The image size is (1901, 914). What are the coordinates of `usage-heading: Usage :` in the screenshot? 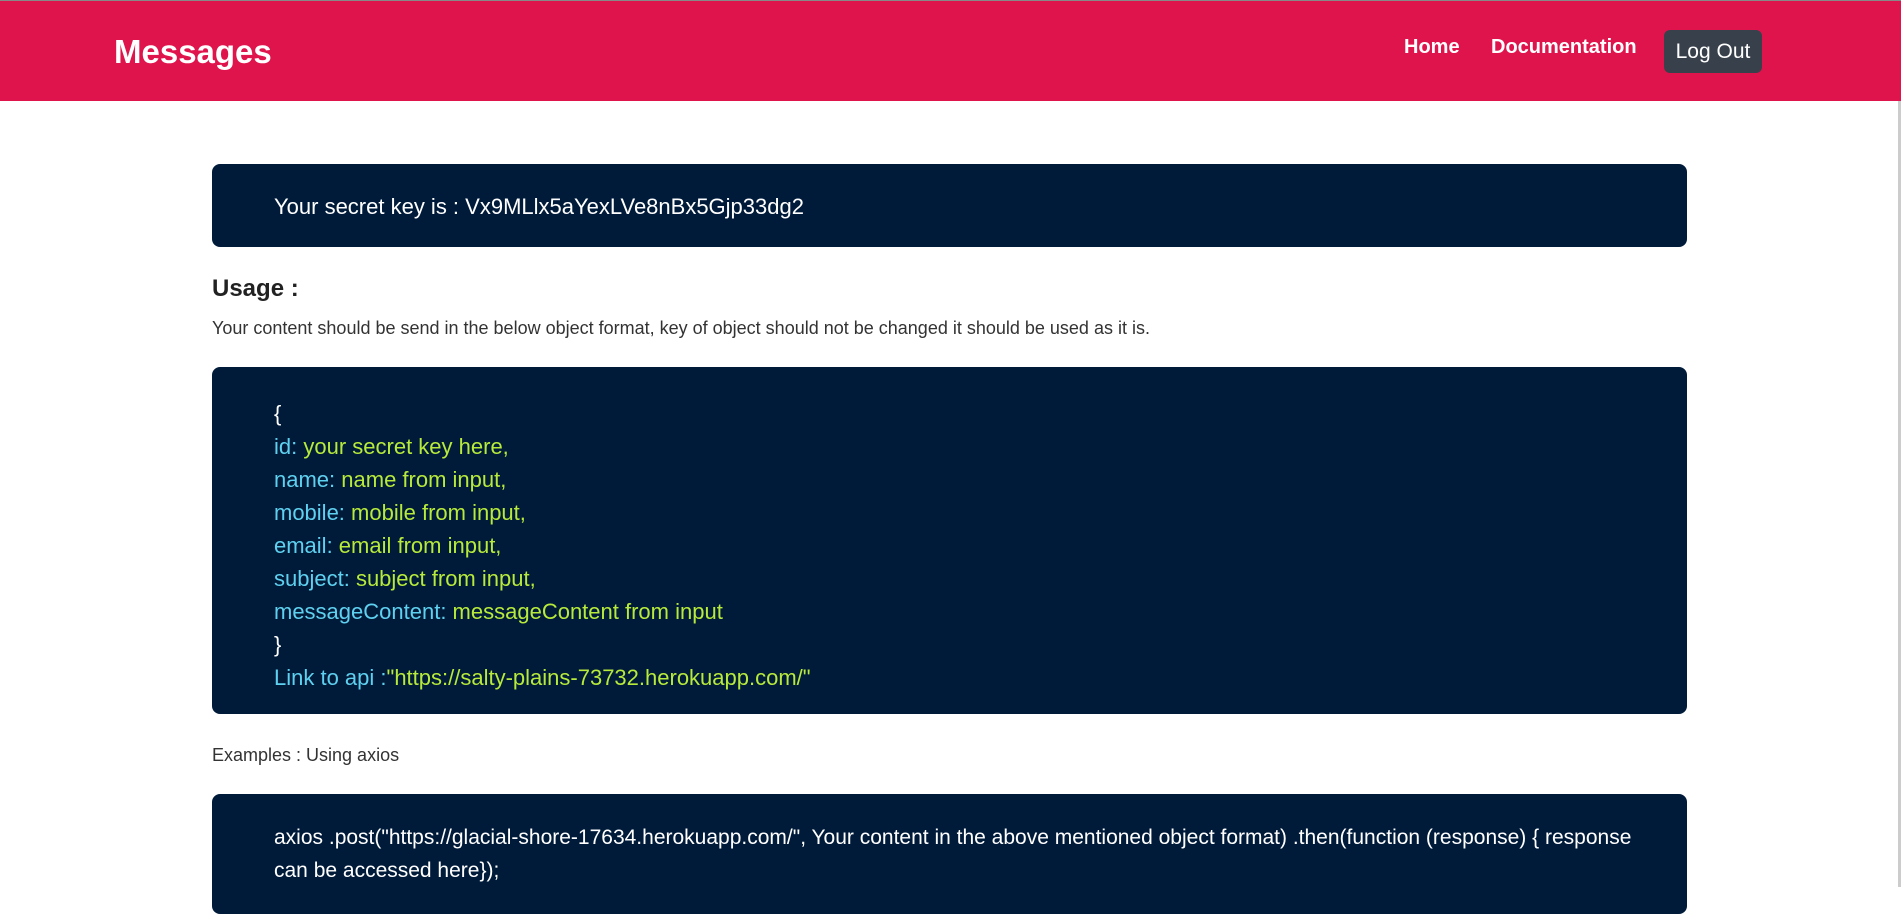 It's located at (255, 288).